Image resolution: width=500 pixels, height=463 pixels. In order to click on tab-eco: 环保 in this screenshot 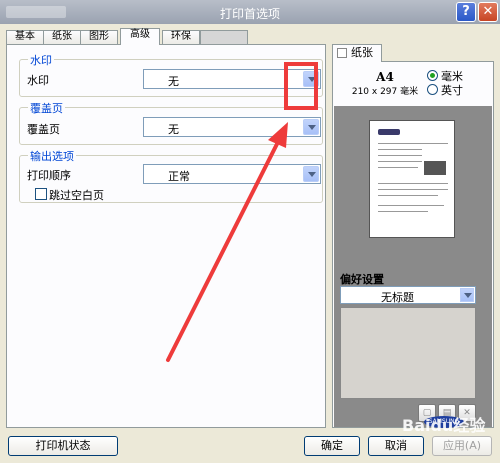, I will do `click(181, 37)`.